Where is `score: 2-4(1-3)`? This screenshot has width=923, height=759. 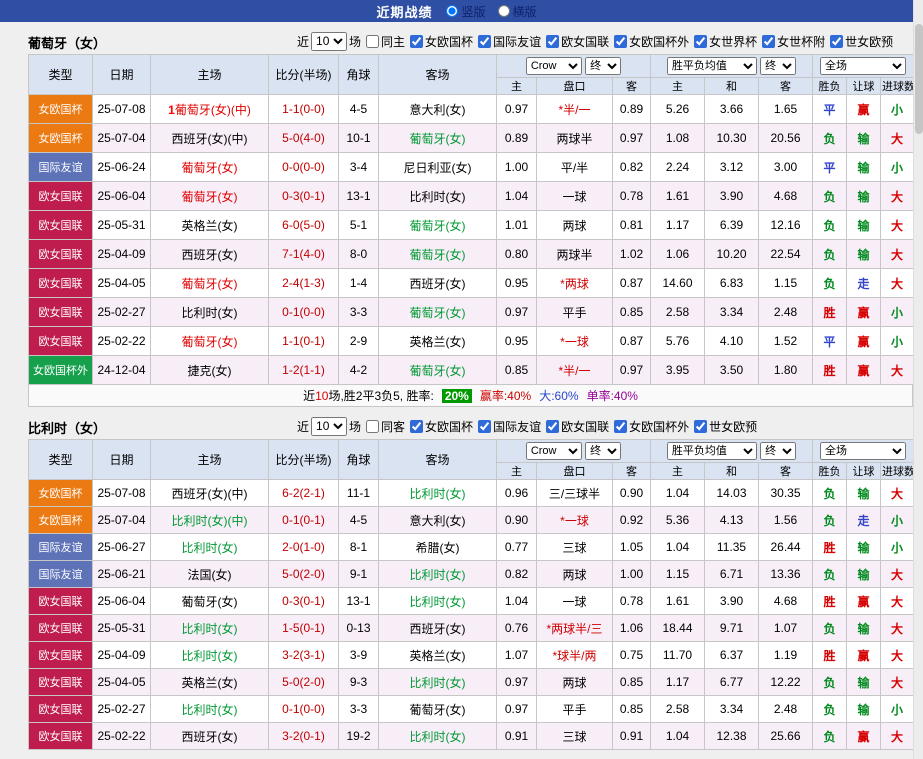
score: 2-4(1-3) is located at coordinates (303, 283).